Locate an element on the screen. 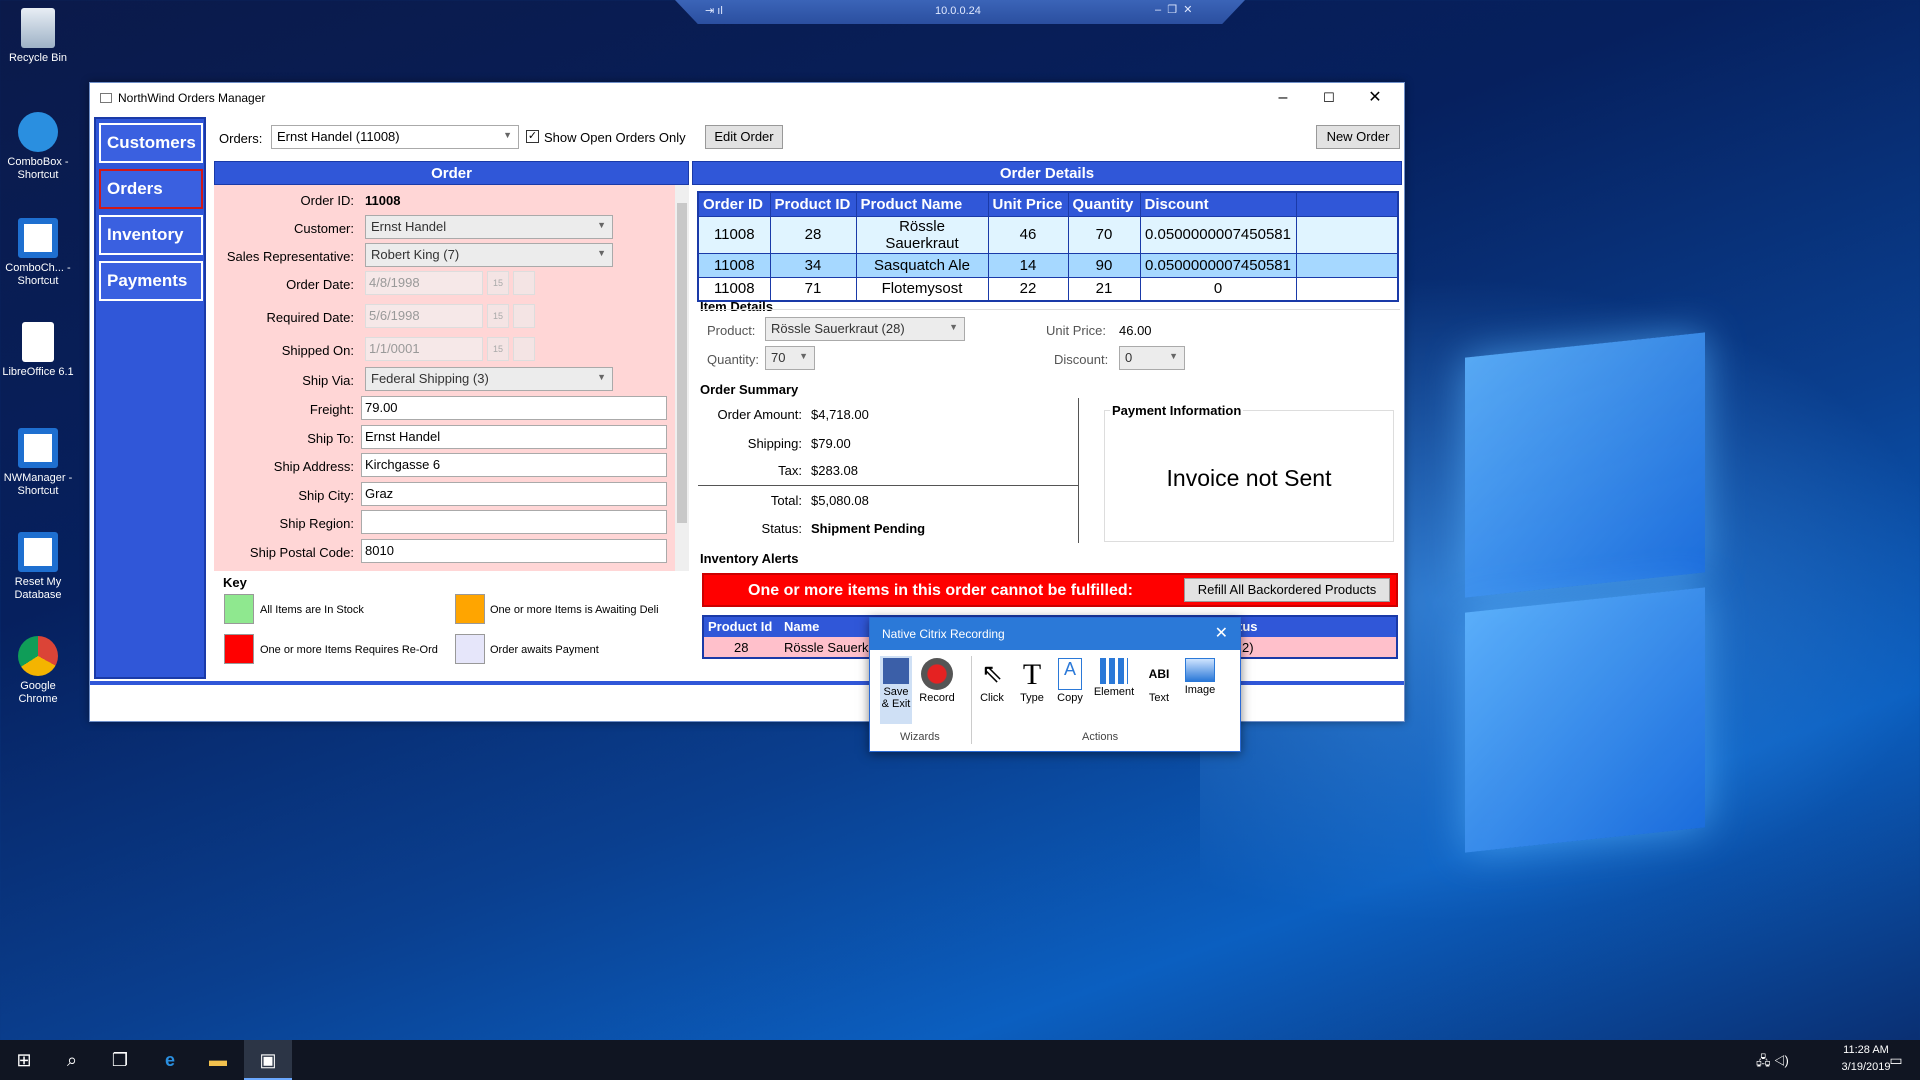  col-name: Name is located at coordinates (801, 626).